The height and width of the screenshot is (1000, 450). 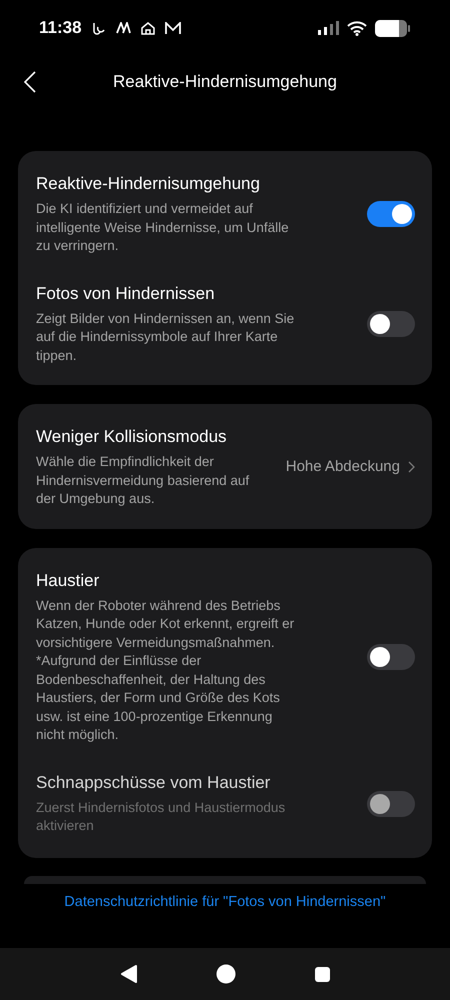 I want to click on setting-title: Schnappschüsse vom Haustier, so click(x=154, y=783).